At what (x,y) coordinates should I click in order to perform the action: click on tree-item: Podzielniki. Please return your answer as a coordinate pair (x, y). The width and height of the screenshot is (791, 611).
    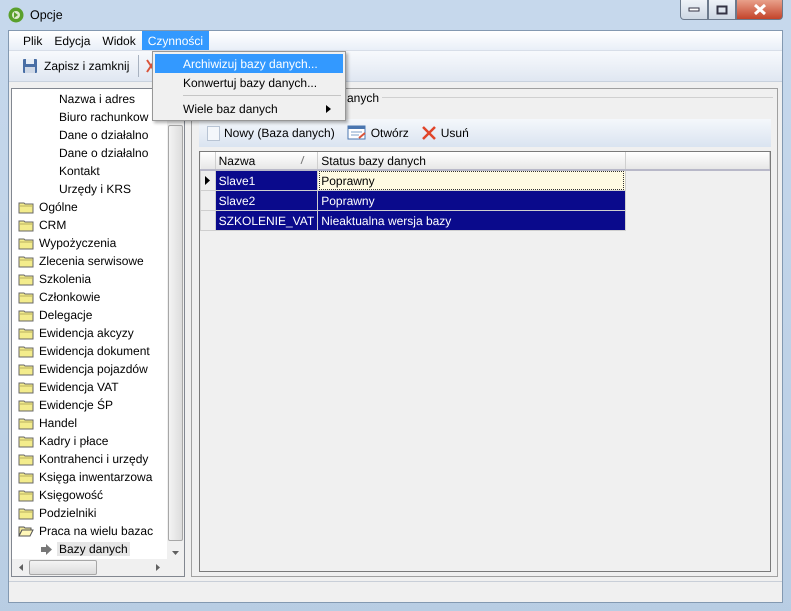
    Looking at the image, I should click on (67, 513).